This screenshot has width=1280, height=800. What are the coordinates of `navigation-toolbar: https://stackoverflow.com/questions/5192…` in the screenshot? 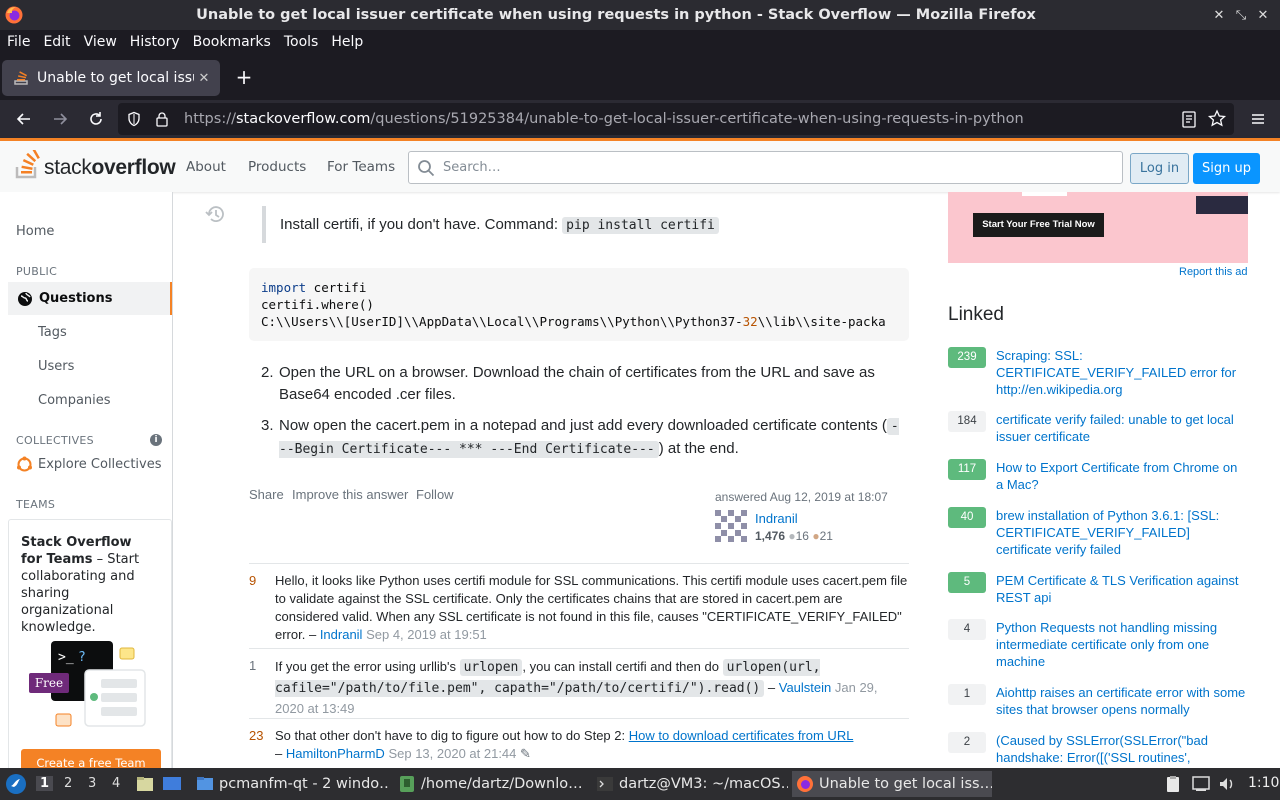 It's located at (640, 119).